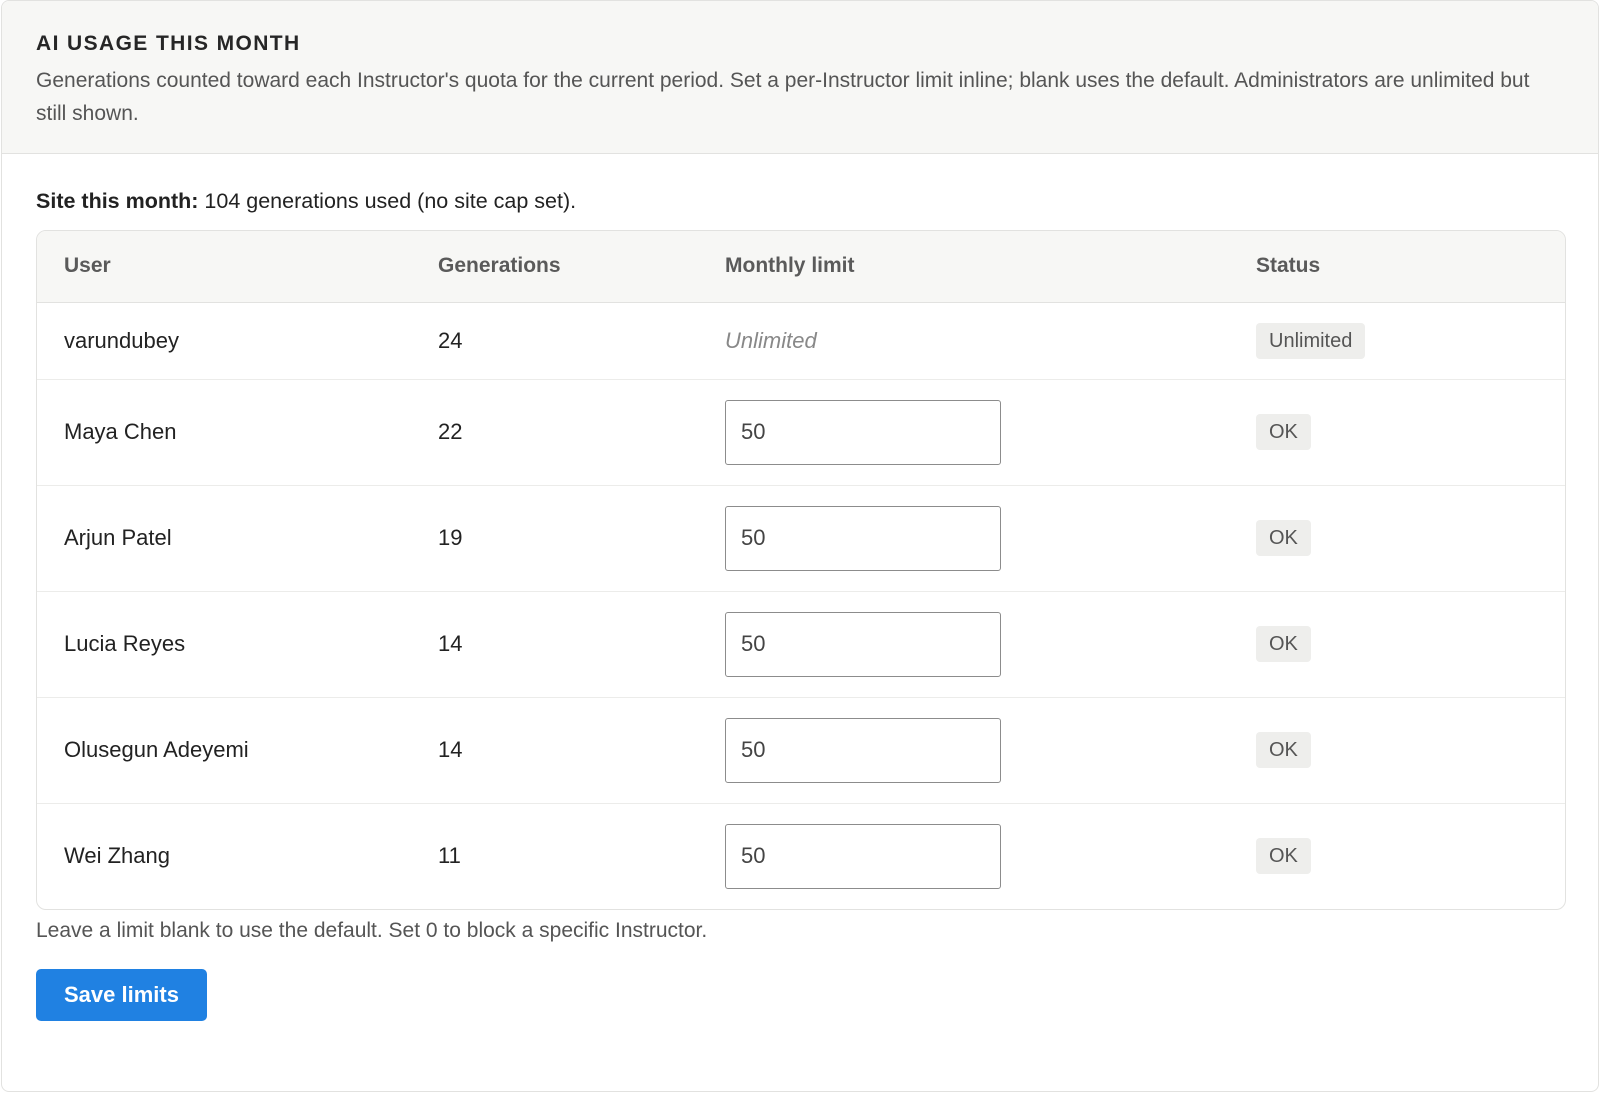 This screenshot has height=1093, width=1600. What do you see at coordinates (581, 432) in the screenshot?
I see `generations-count: 22` at bounding box center [581, 432].